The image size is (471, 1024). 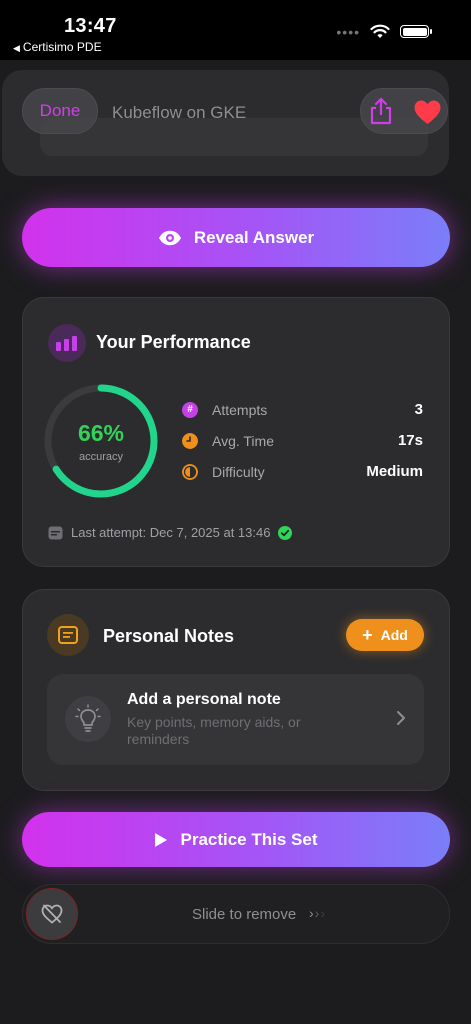 I want to click on personal-notes-title: Personal Notes, so click(x=169, y=636).